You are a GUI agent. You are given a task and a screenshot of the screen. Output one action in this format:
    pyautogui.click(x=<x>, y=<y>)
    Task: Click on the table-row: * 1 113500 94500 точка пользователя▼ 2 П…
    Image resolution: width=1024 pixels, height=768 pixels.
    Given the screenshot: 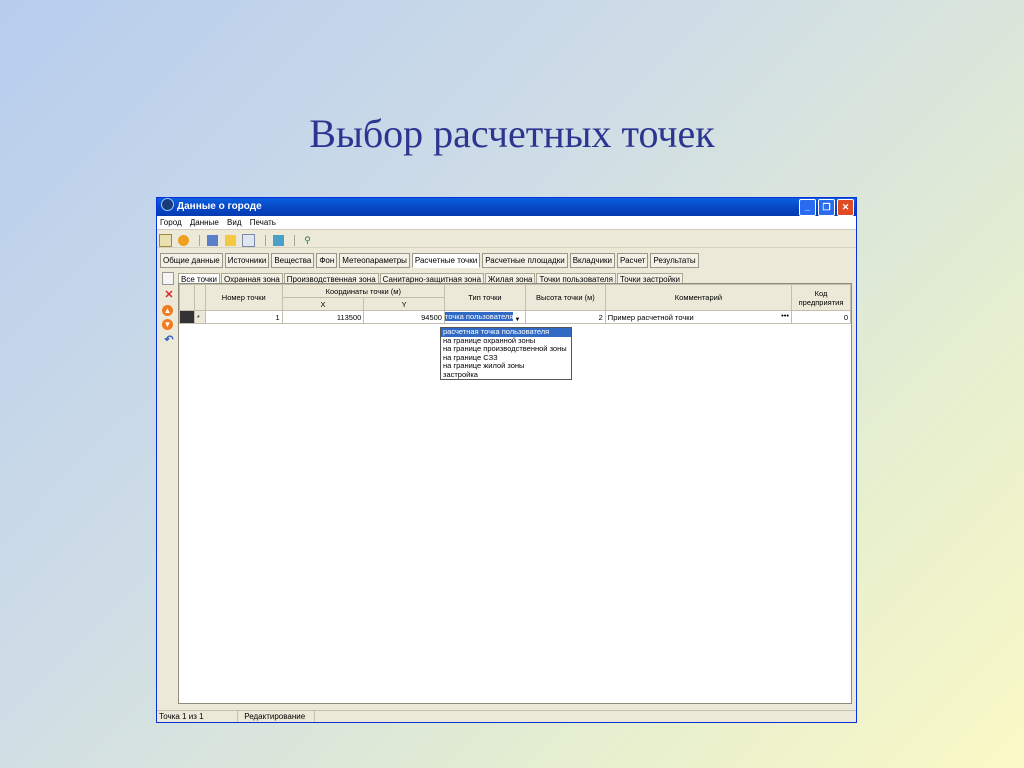 What is the action you would take?
    pyautogui.click(x=515, y=317)
    